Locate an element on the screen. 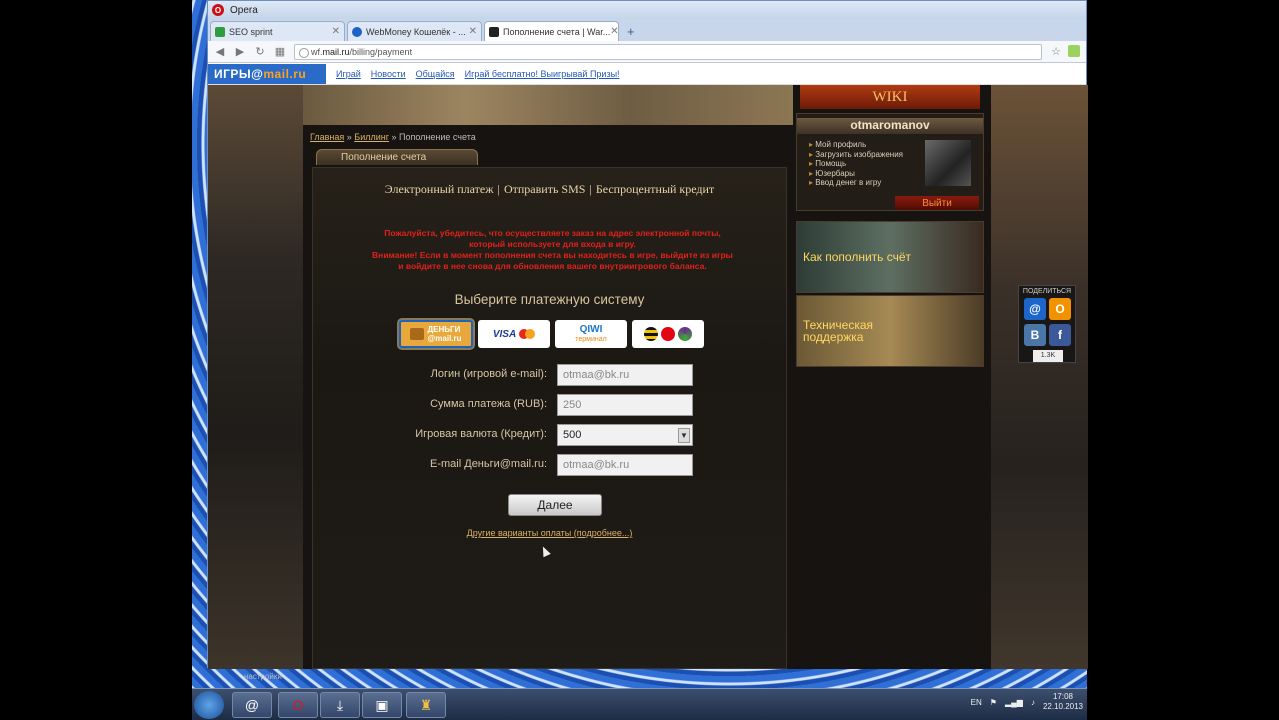 This screenshot has height=720, width=1279. clock-time: 17:08 is located at coordinates (1062, 696).